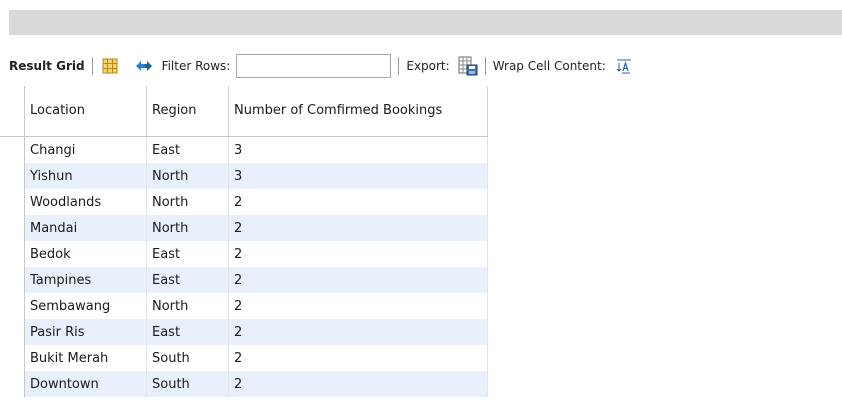 The height and width of the screenshot is (405, 842). Describe the element at coordinates (549, 66) in the screenshot. I see `wrap-cell-content-label: Wrap Cell Content:` at that location.